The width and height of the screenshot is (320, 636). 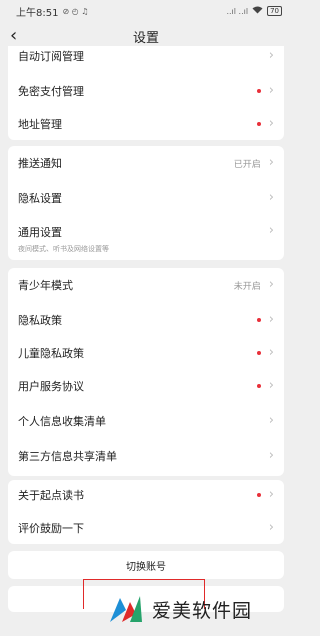 What do you see at coordinates (62, 421) in the screenshot?
I see `row-label: 个人信息收集清单` at bounding box center [62, 421].